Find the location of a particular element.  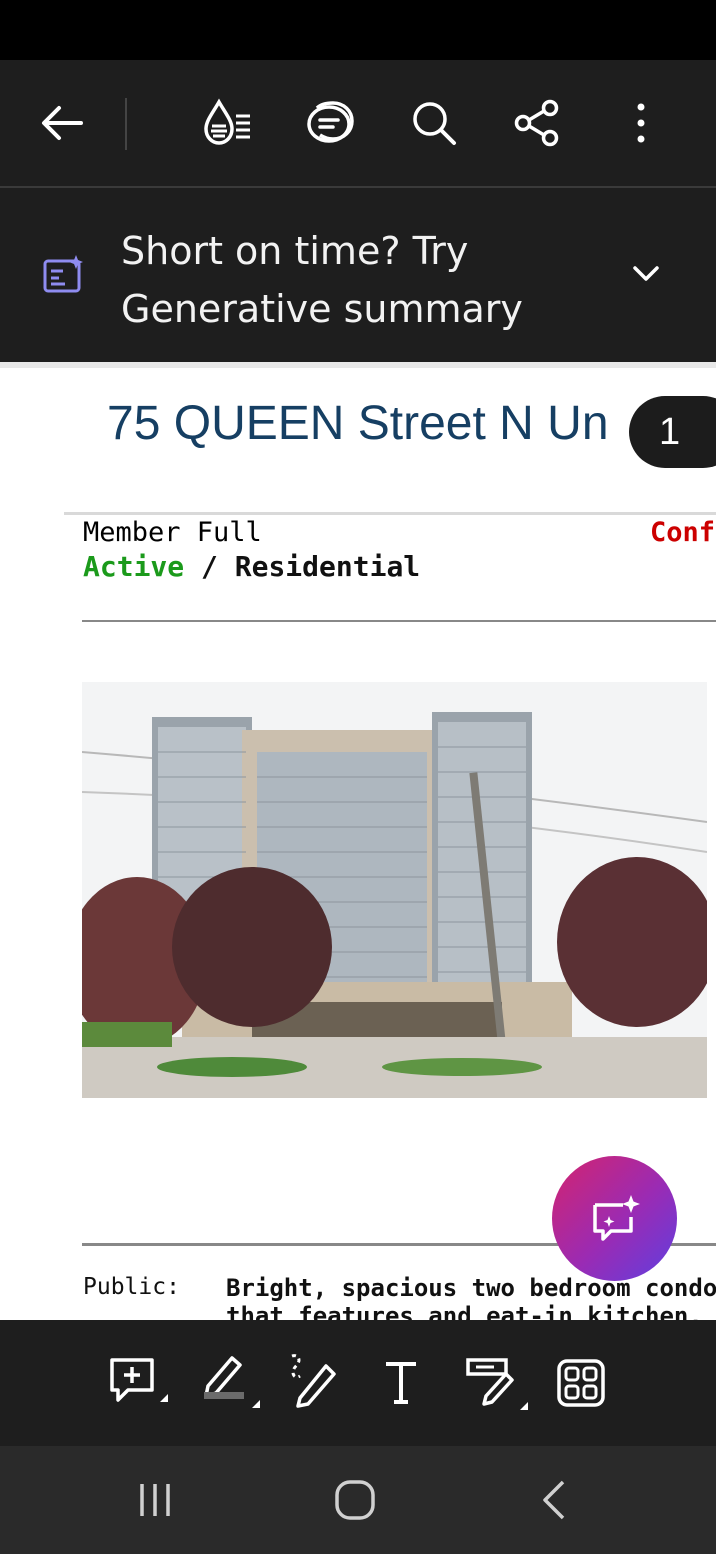

highlight-icon is located at coordinates (232, 1382).